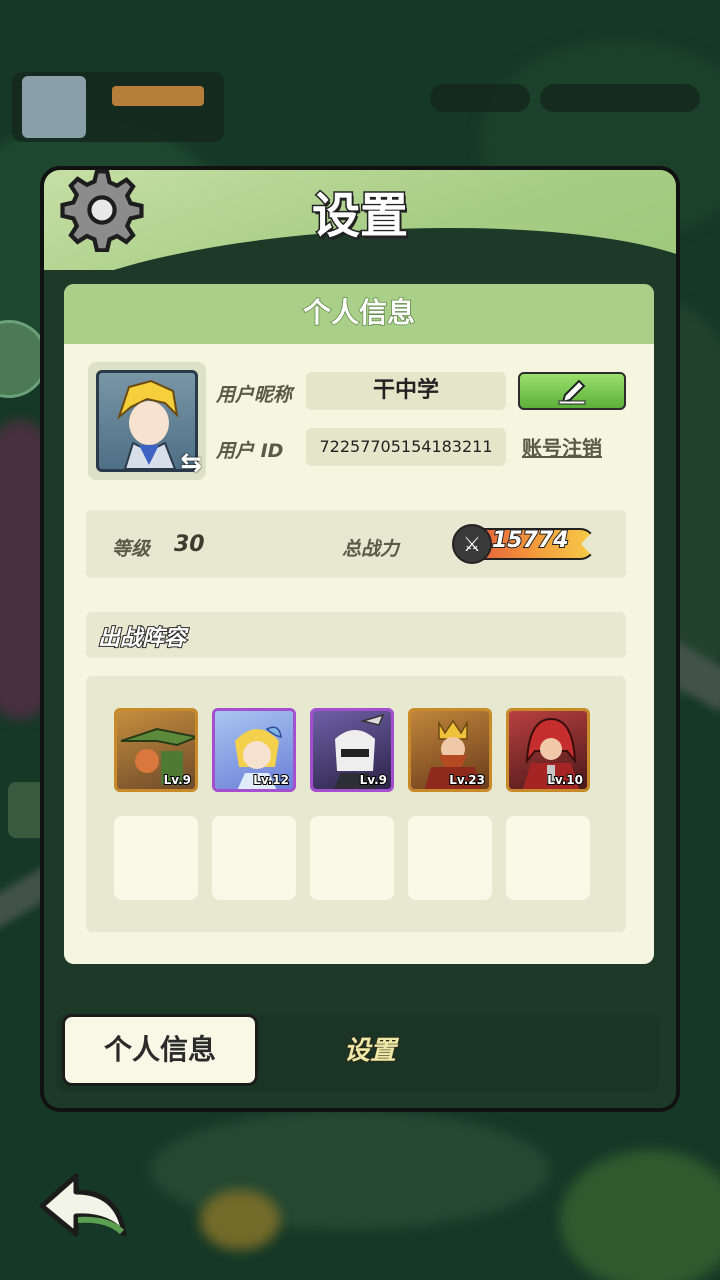  I want to click on edit-nickname-button, so click(572, 391).